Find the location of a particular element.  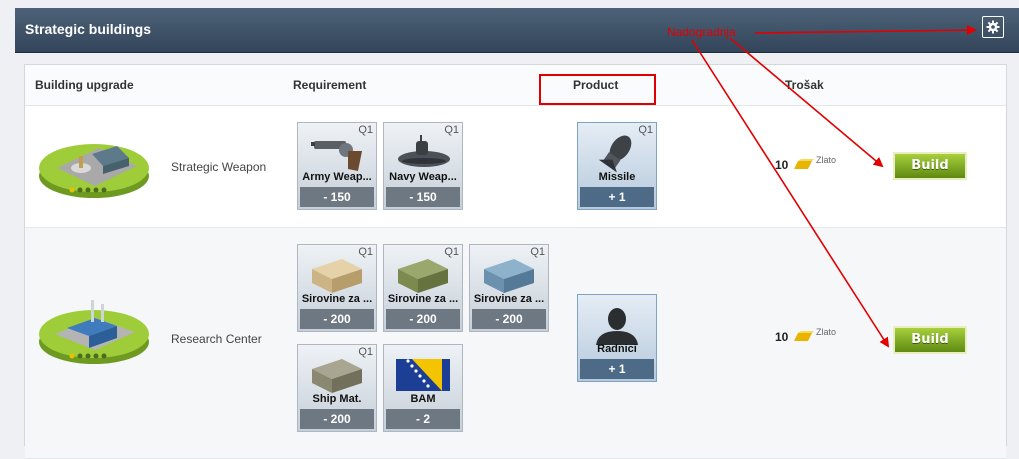

requirement-card: BAM - 2 is located at coordinates (423, 388).